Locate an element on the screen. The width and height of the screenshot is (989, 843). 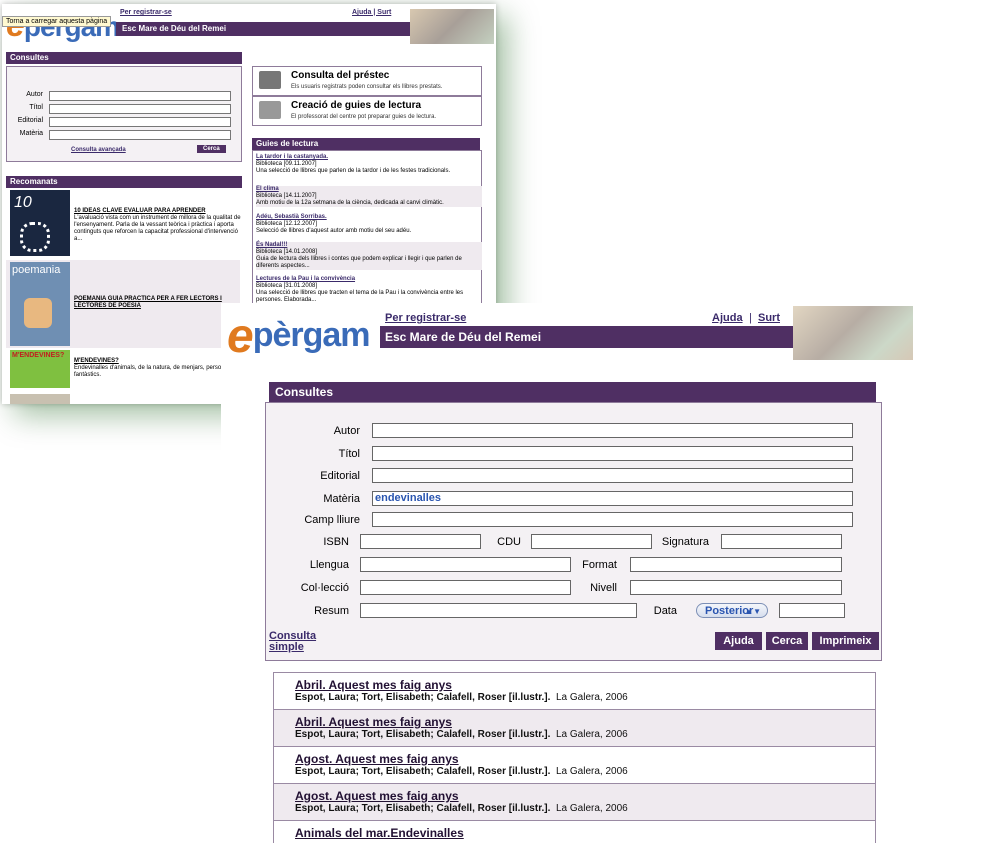
result-row: Animals del mar.Endevinalles is located at coordinates (574, 832).